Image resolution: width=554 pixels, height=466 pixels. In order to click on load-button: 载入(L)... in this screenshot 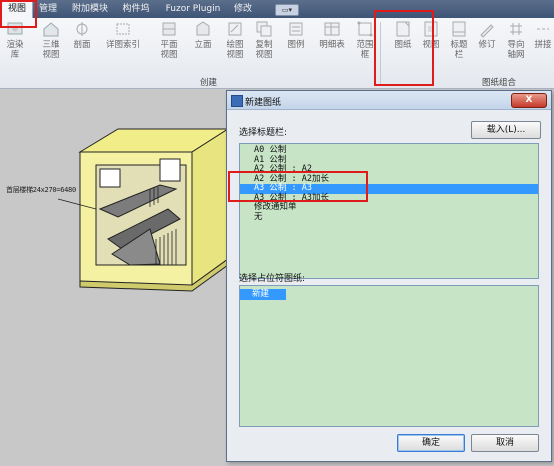, I will do `click(506, 130)`.